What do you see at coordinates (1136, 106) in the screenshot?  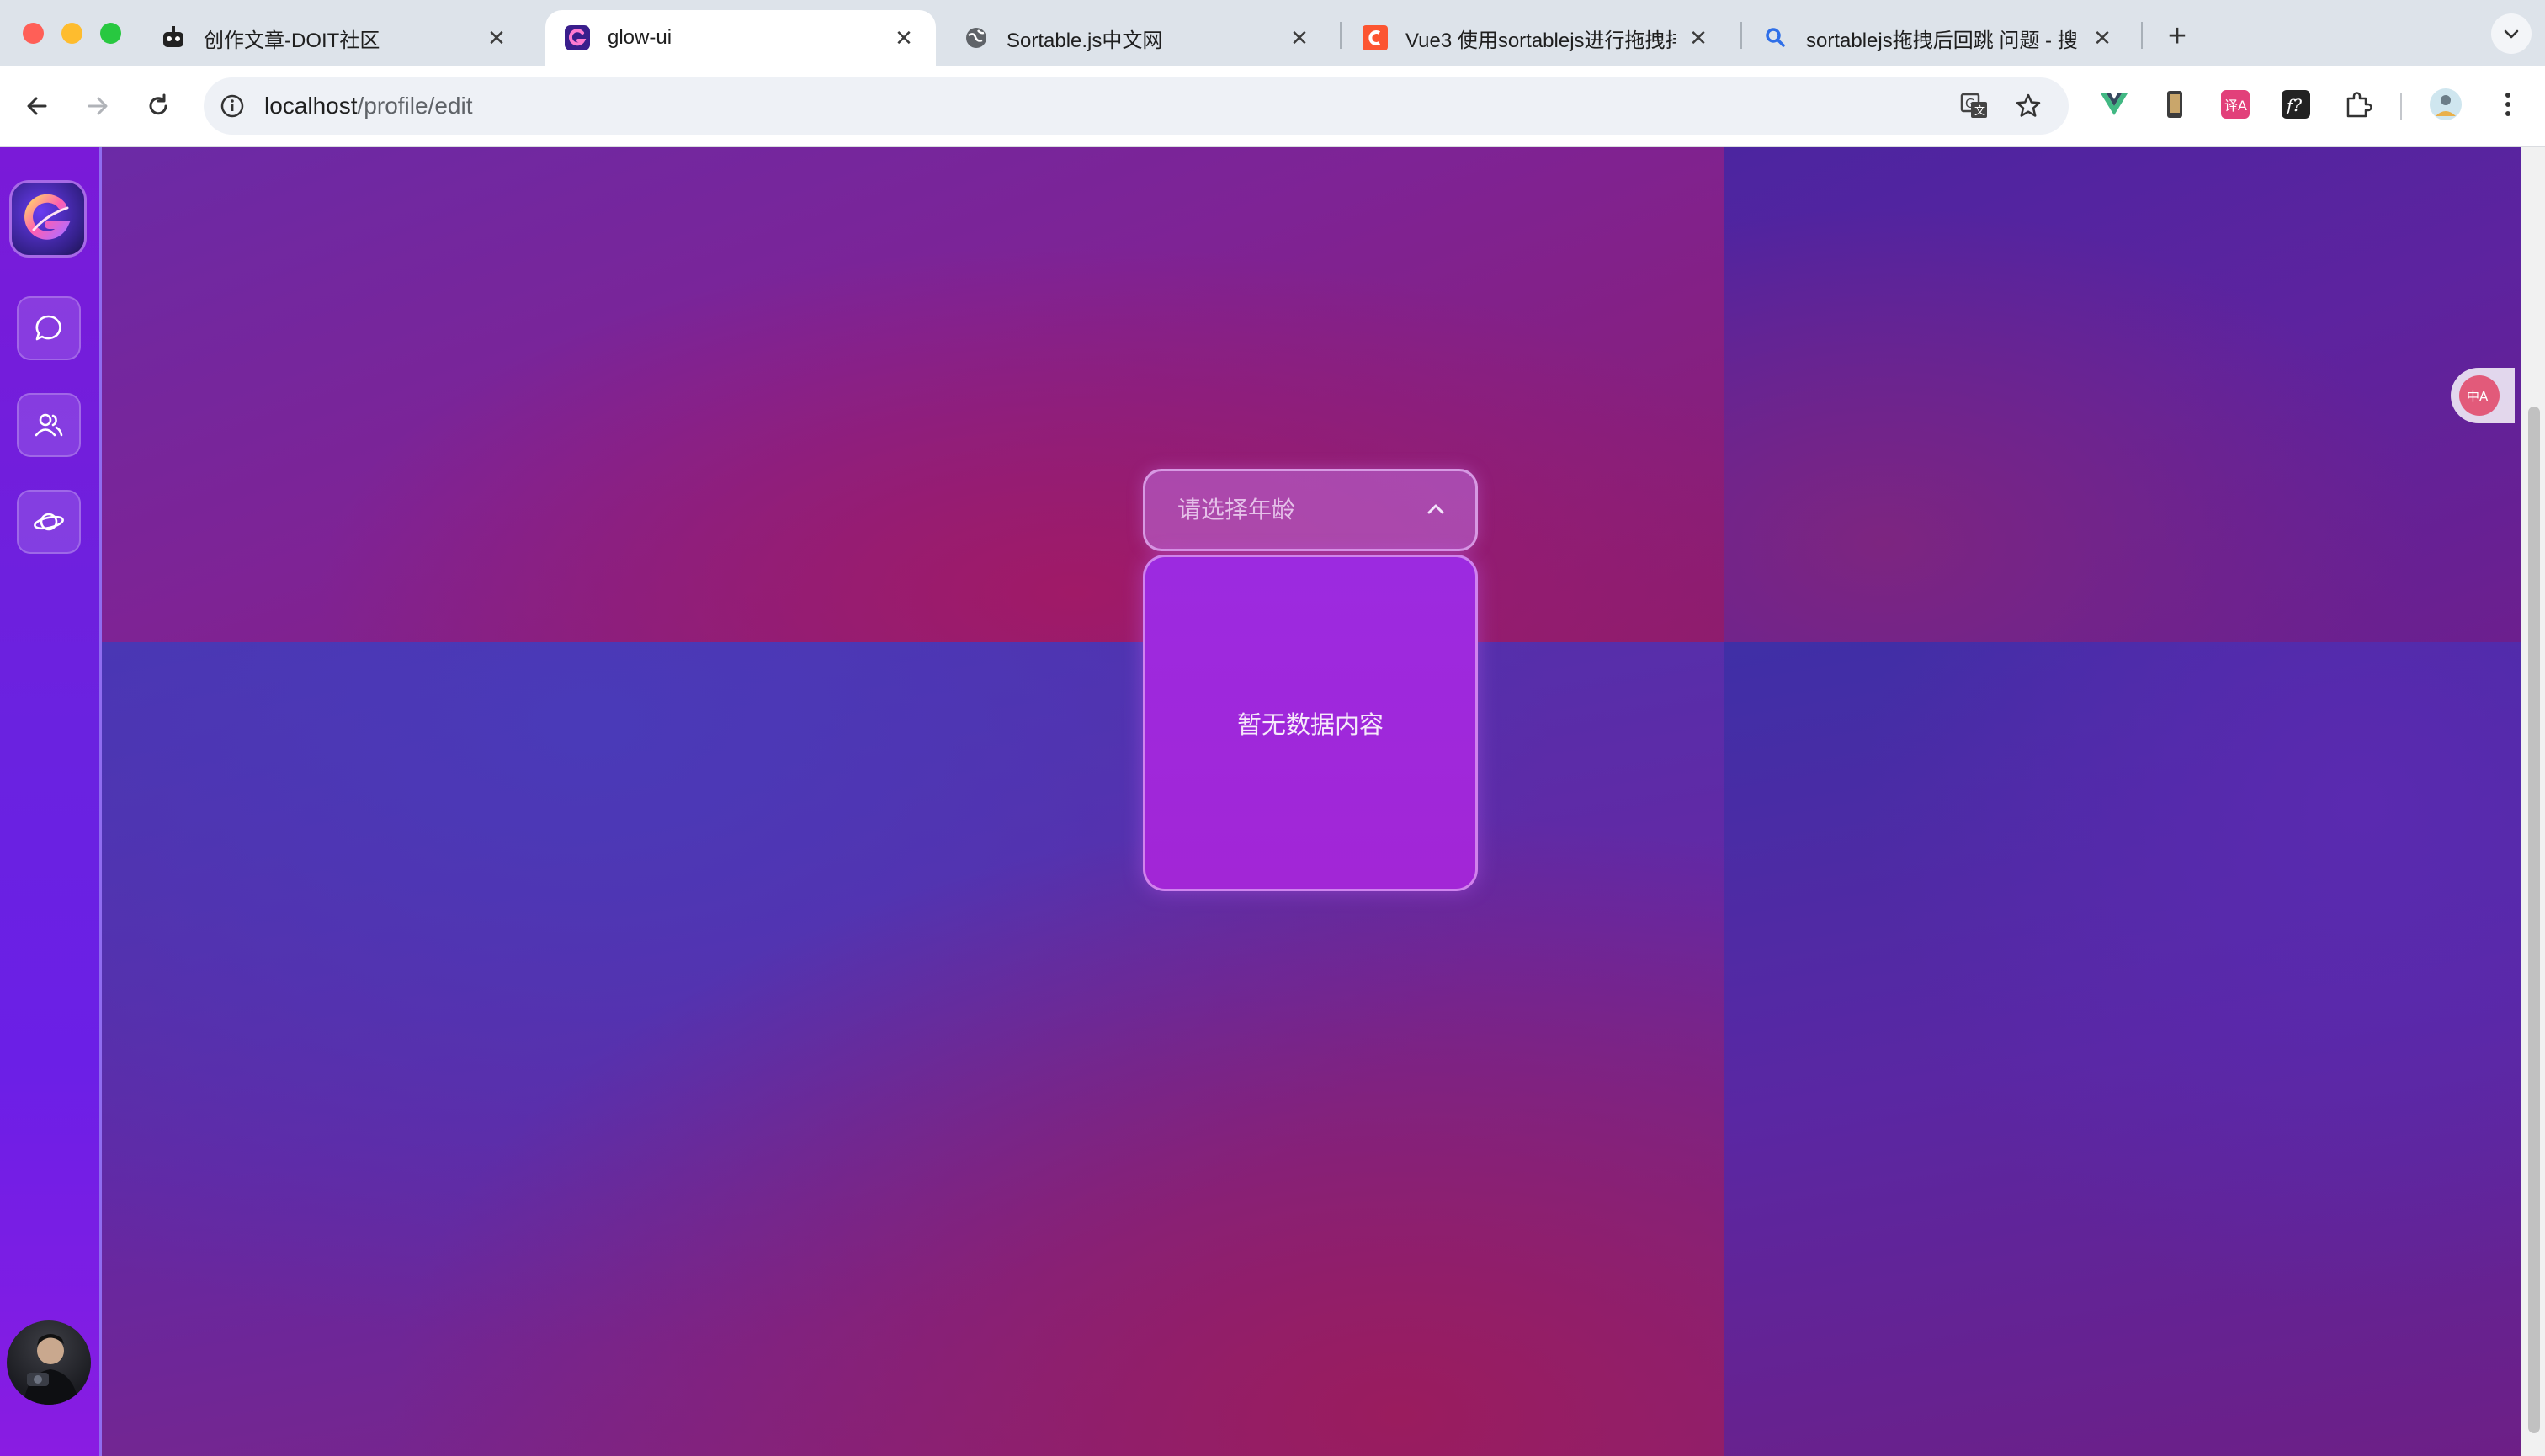 I see `address-bar: localhost/profile/edit G文` at bounding box center [1136, 106].